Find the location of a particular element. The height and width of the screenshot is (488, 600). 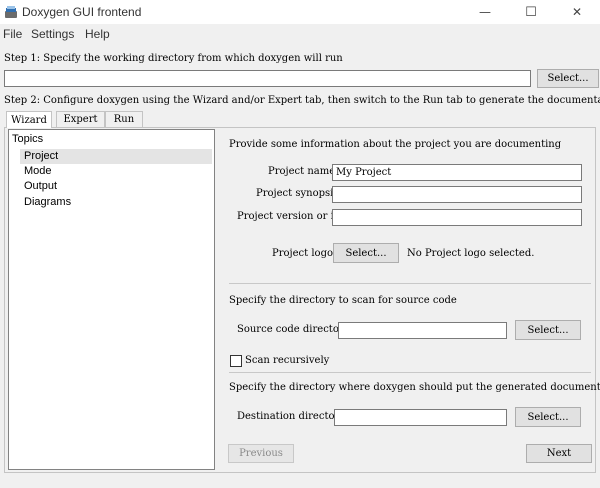

next-button: Next is located at coordinates (559, 453).